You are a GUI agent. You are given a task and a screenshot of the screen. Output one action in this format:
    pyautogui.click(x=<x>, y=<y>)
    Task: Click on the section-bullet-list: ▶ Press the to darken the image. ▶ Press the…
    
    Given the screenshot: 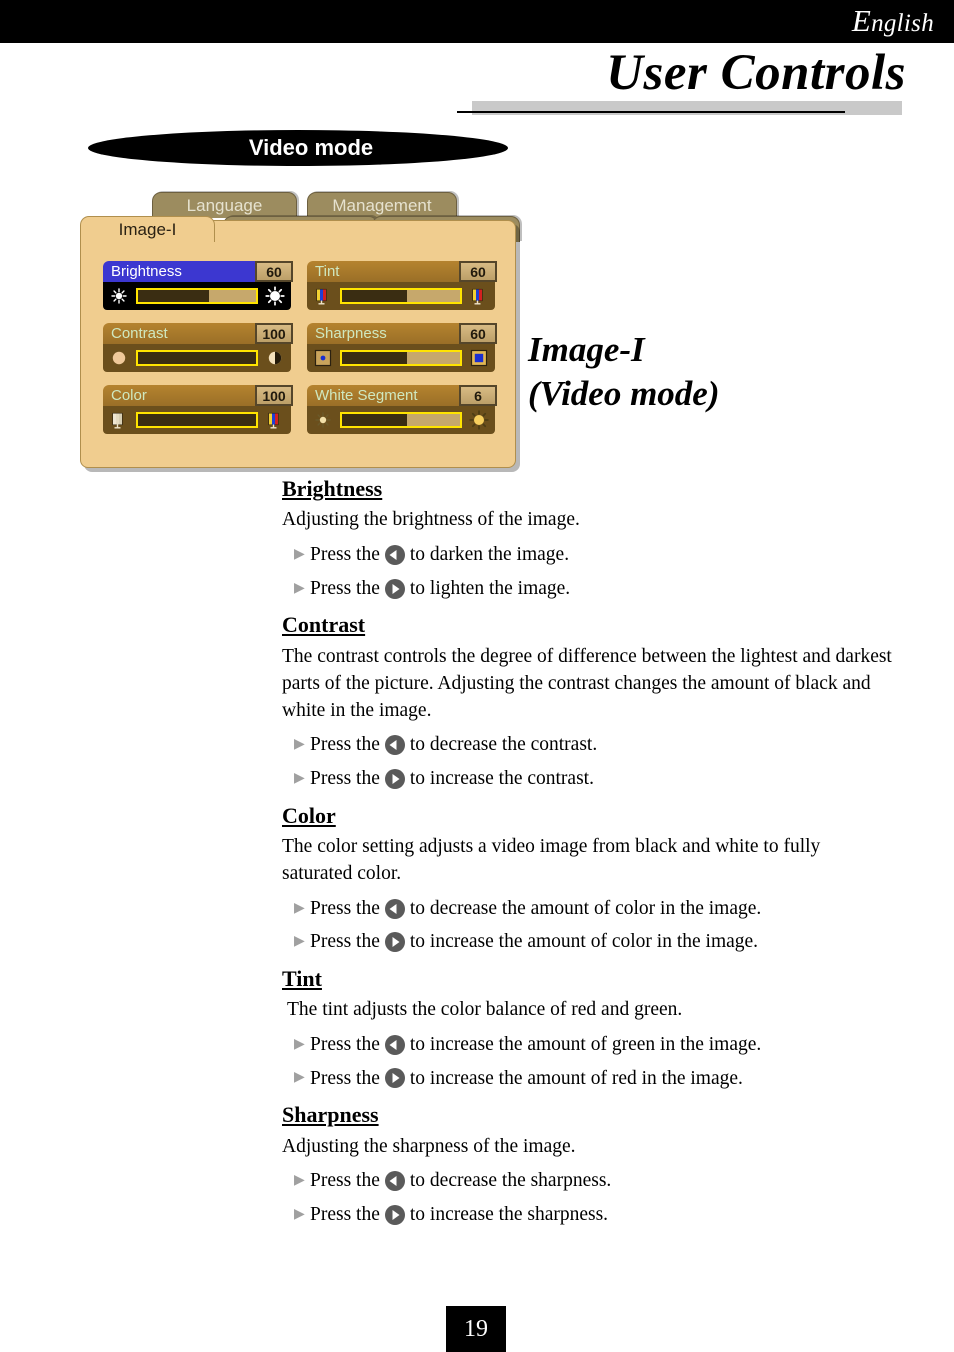 What is the action you would take?
    pyautogui.click(x=588, y=571)
    